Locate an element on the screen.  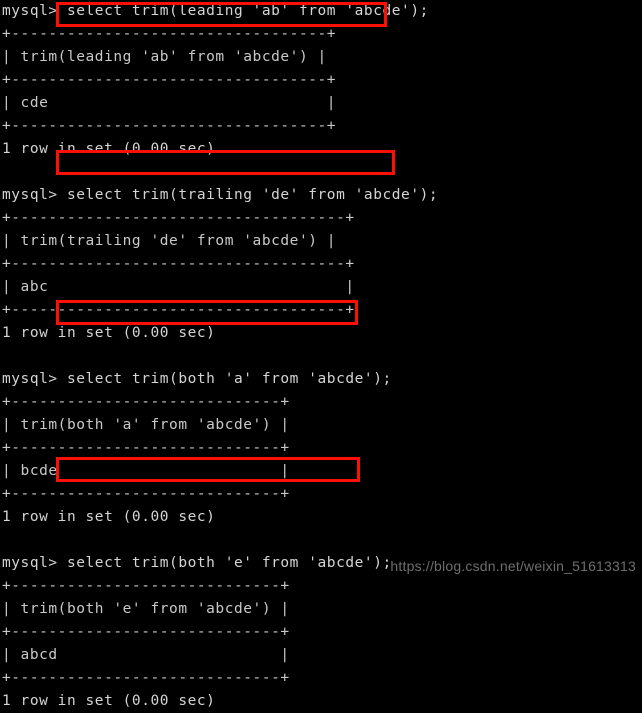
table-row-4: | abcd | is located at coordinates (146, 655).